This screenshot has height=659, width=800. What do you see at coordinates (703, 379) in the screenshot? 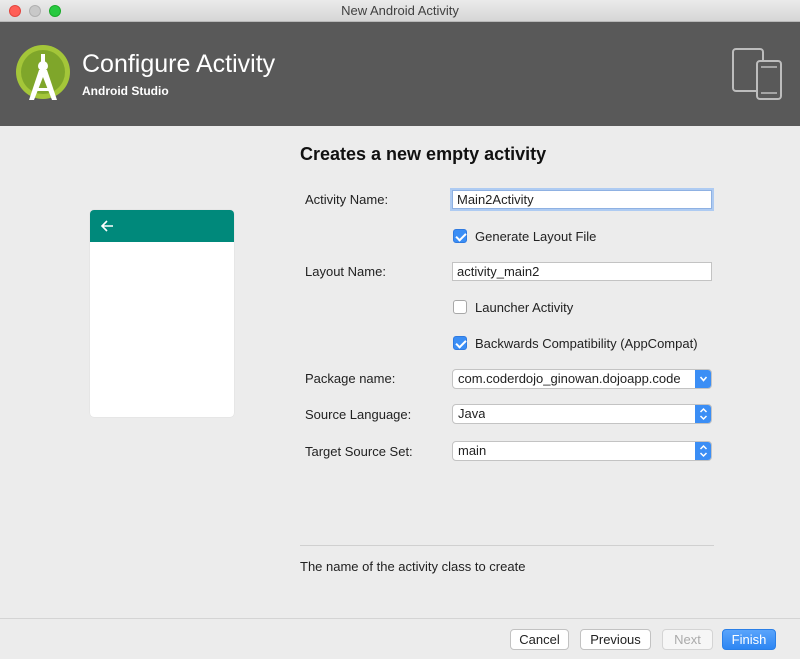
I see `chevron-down-icon` at bounding box center [703, 379].